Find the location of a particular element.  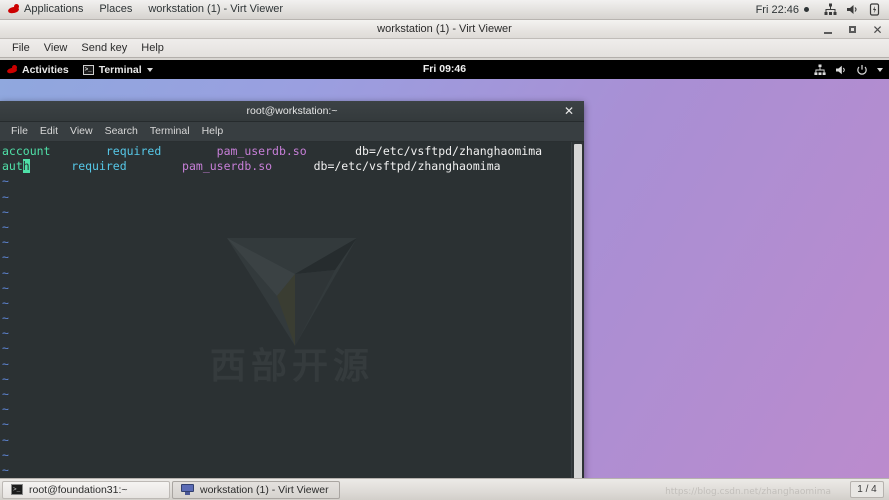

close-icon: ✕ is located at coordinates (569, 111).